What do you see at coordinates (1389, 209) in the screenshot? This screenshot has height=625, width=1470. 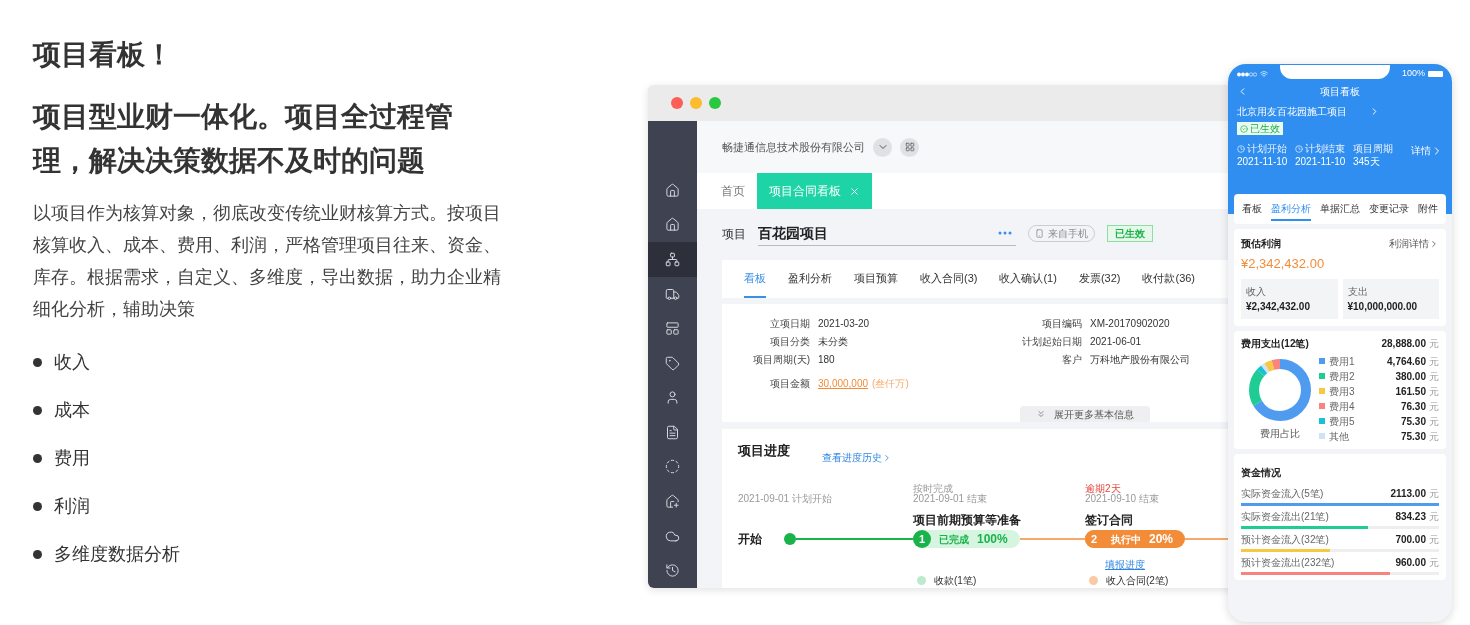 I see `phone-tab: 变更记录` at bounding box center [1389, 209].